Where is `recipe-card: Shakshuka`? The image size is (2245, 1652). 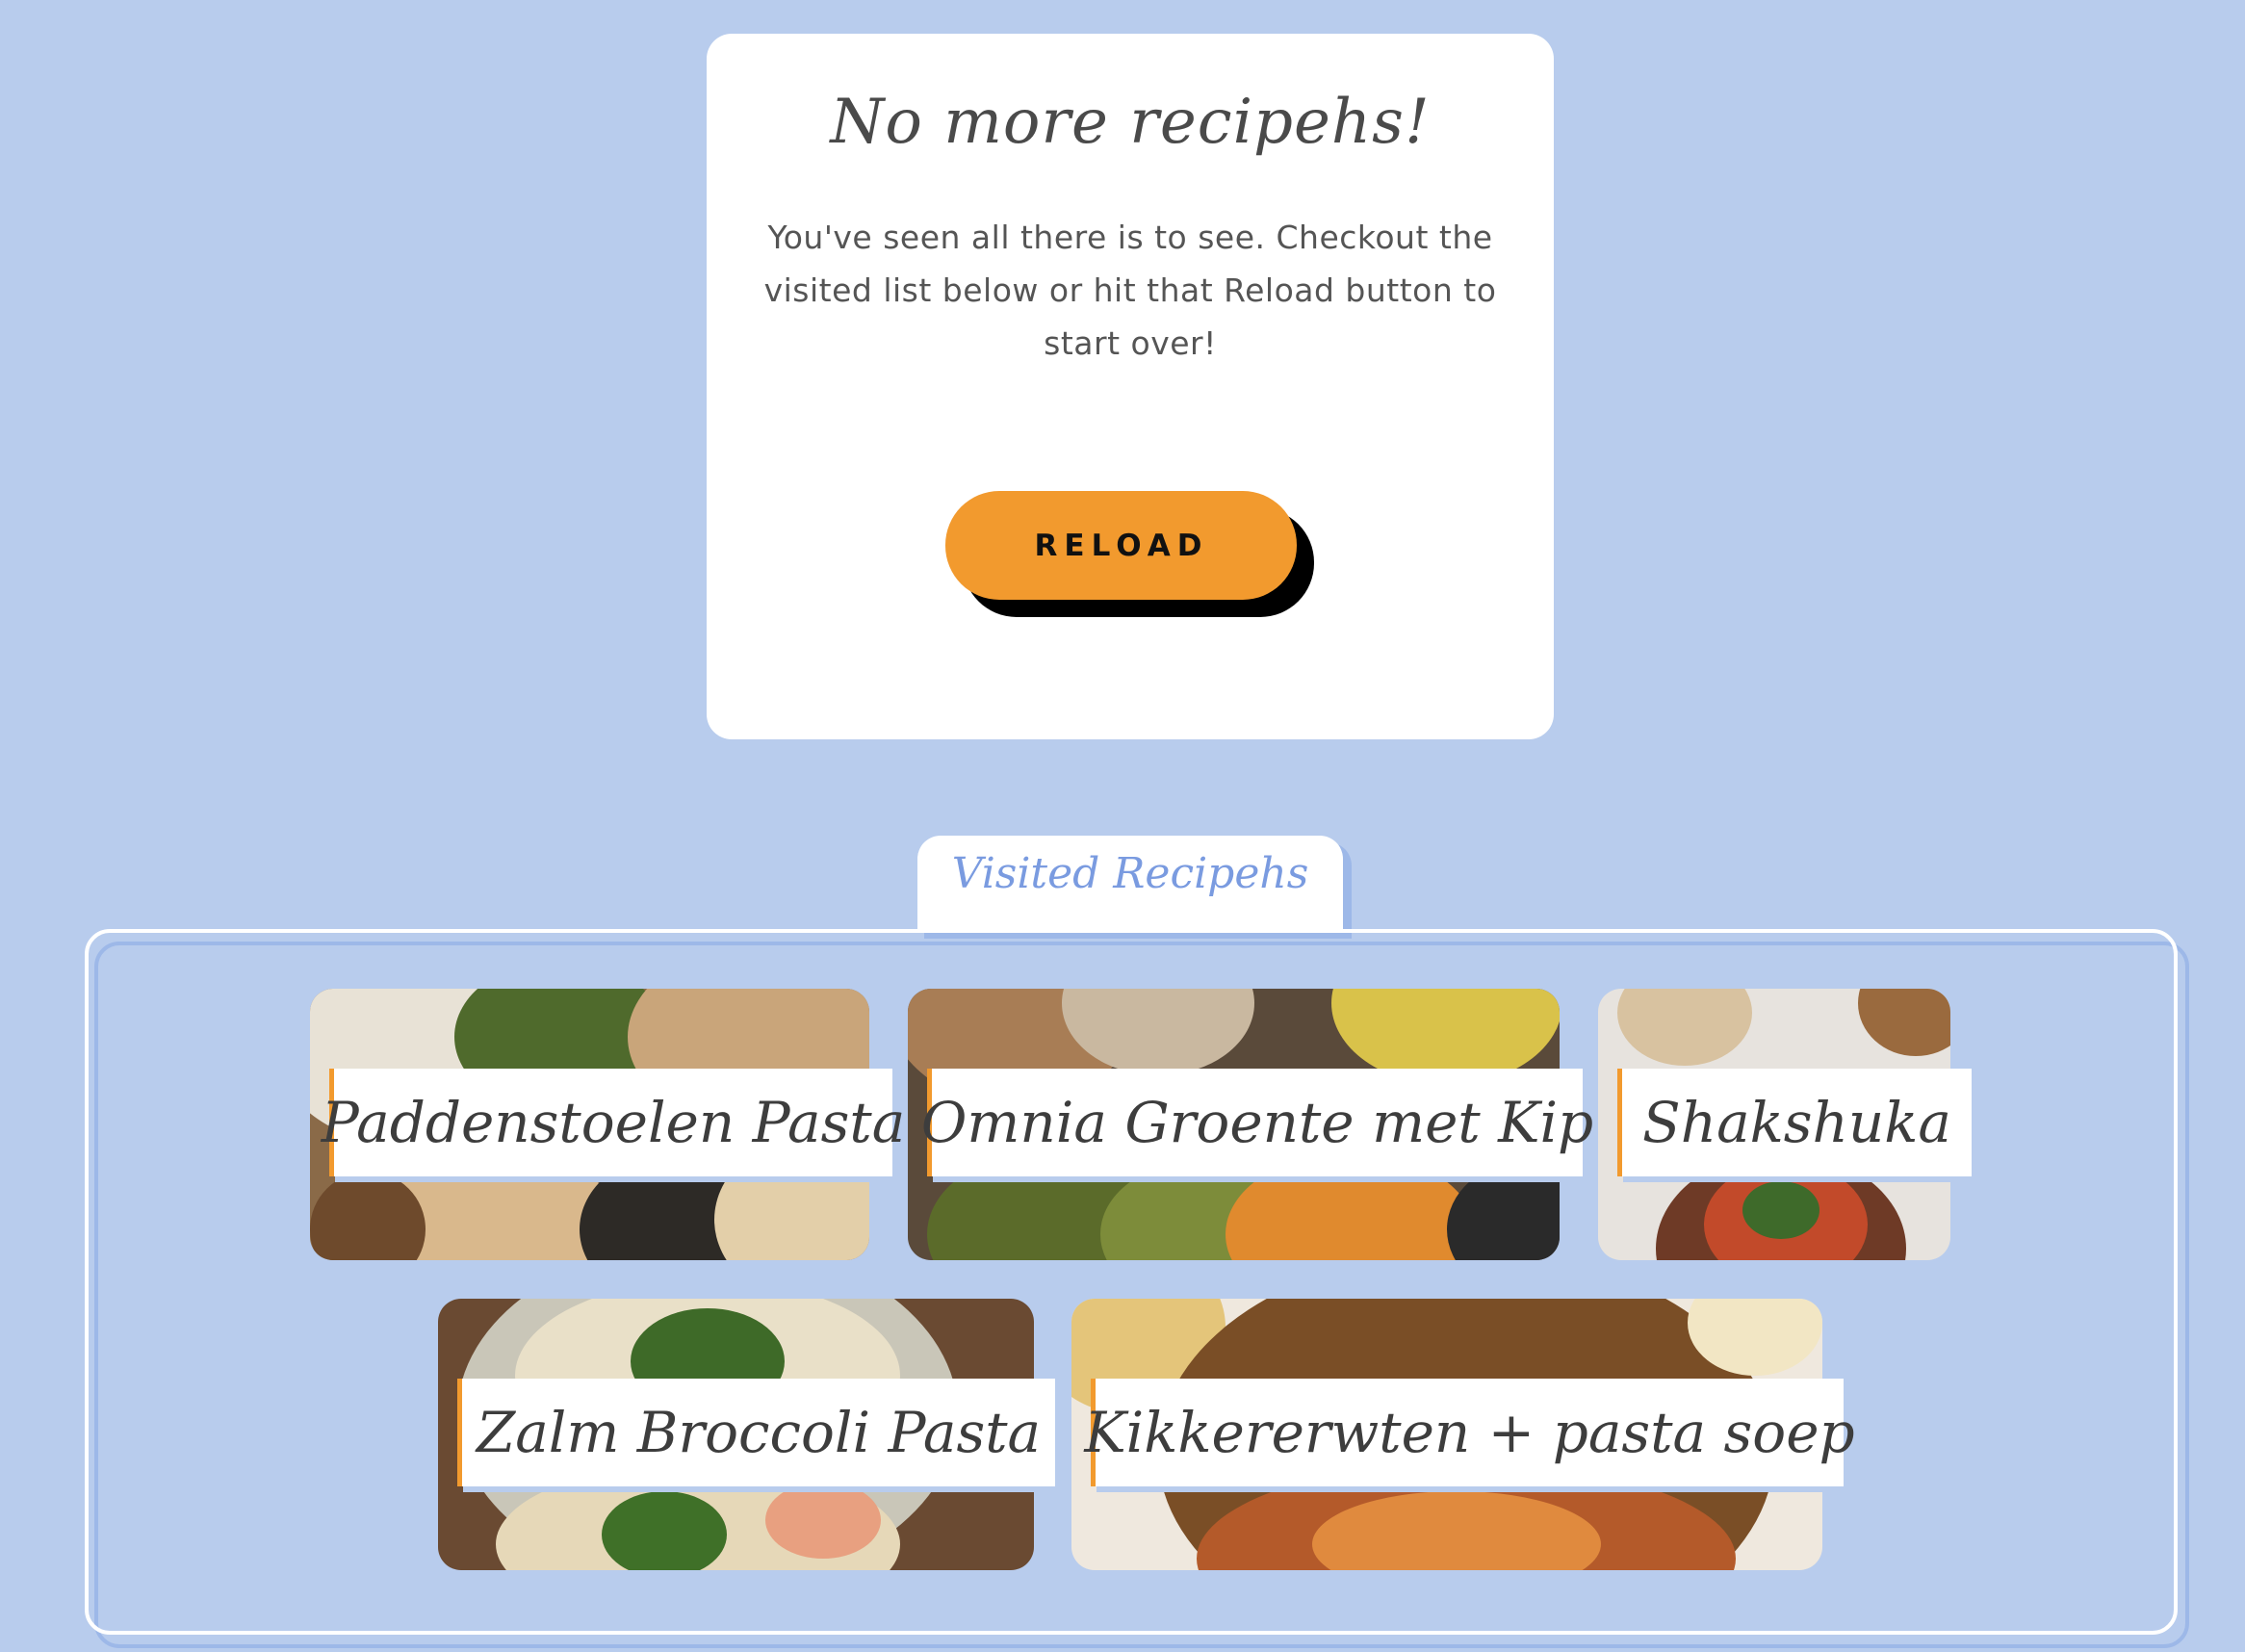
recipe-card: Shakshuka is located at coordinates (1785, 1124).